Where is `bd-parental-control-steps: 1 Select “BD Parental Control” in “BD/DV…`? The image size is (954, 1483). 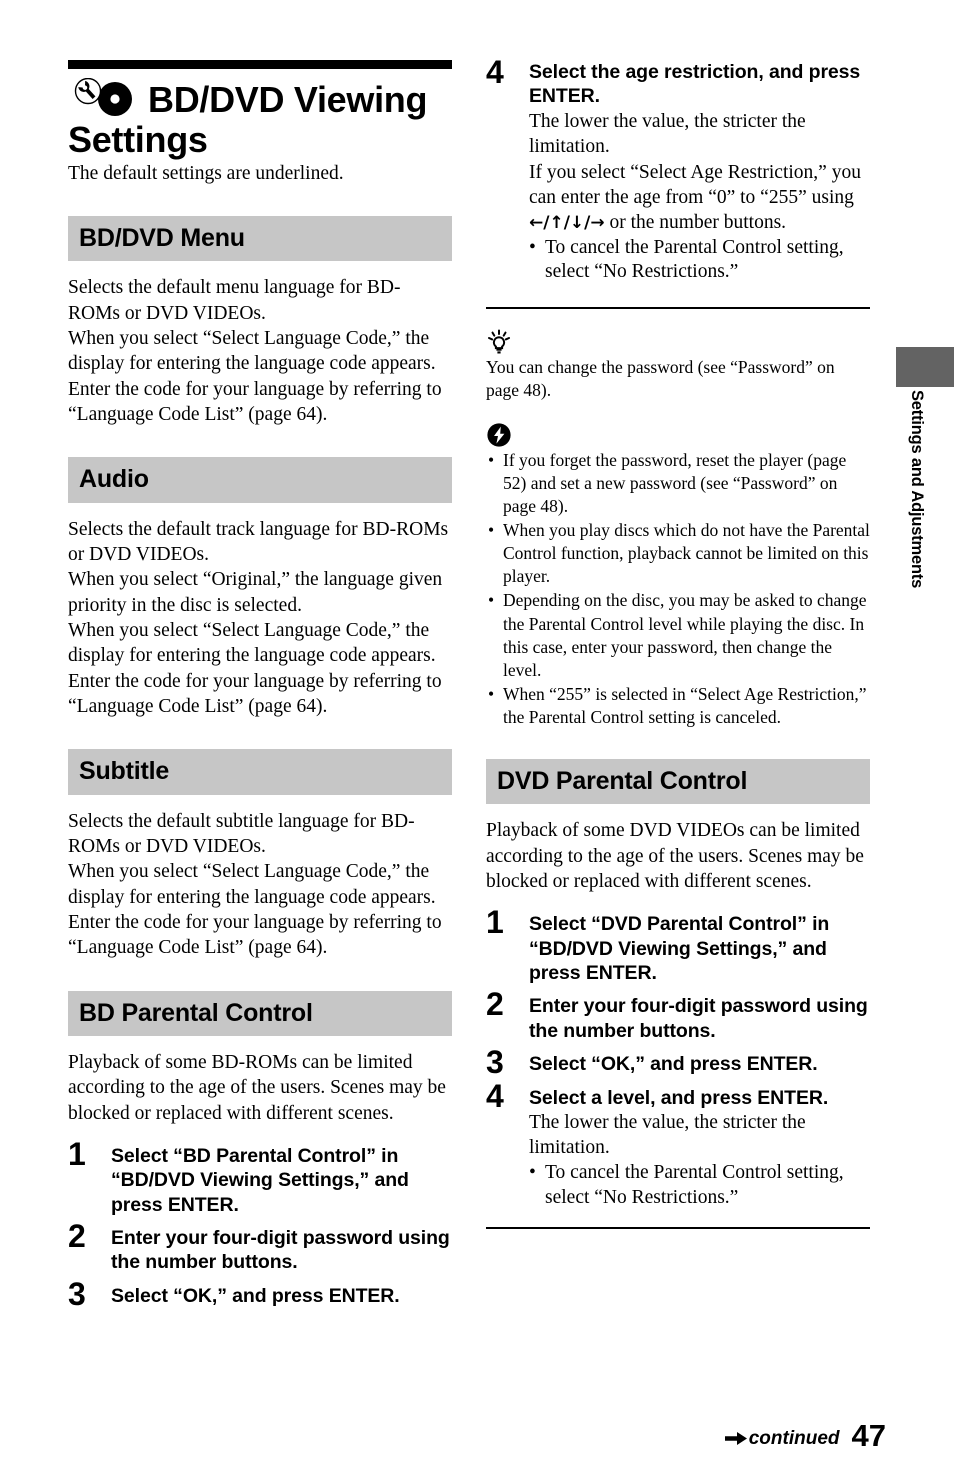
bd-parental-control-steps: 1 Select “BD Parental Control” in “BD/DV… is located at coordinates (260, 1224).